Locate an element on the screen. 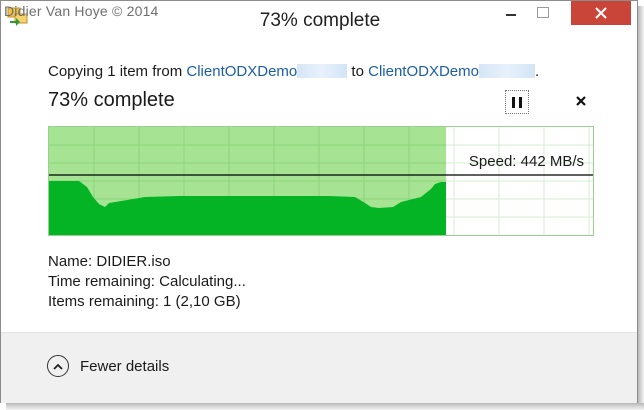 The image size is (644, 410). copy-to: to is located at coordinates (358, 71).